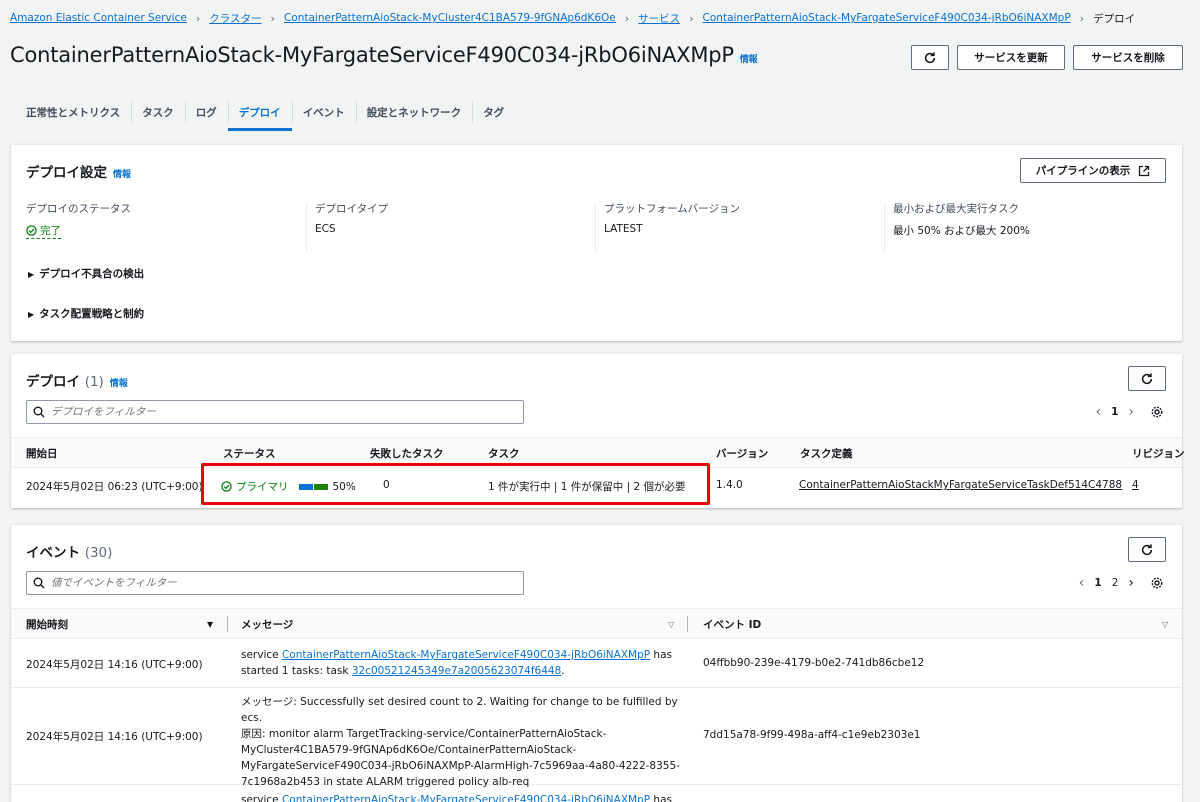 This screenshot has height=802, width=1200. I want to click on events-title-text: イベント, so click(53, 553).